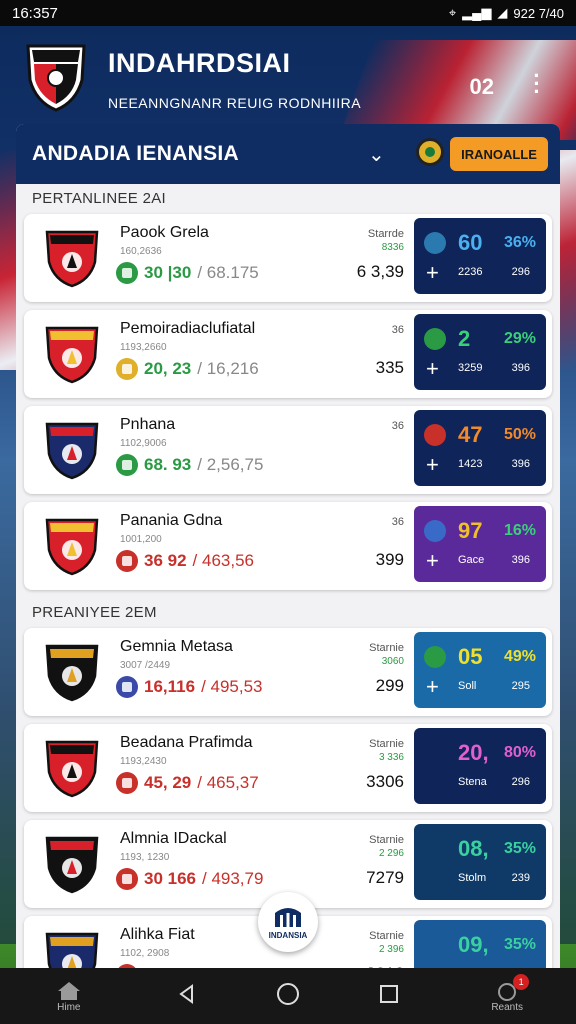 The height and width of the screenshot is (1024, 576). I want to click on ball-icon, so click(430, 152).